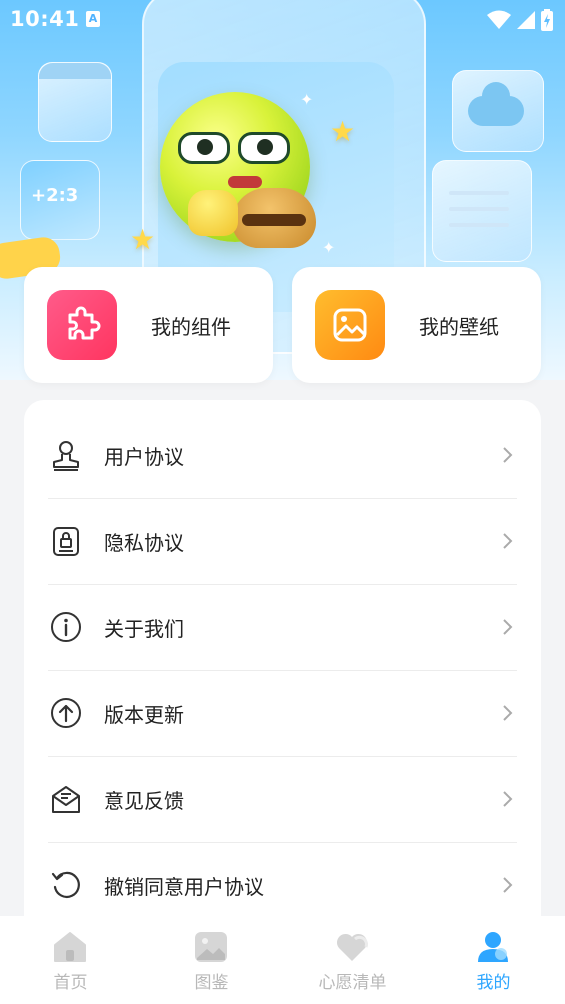 The width and height of the screenshot is (565, 1004). I want to click on lock-document-icon, so click(66, 541).